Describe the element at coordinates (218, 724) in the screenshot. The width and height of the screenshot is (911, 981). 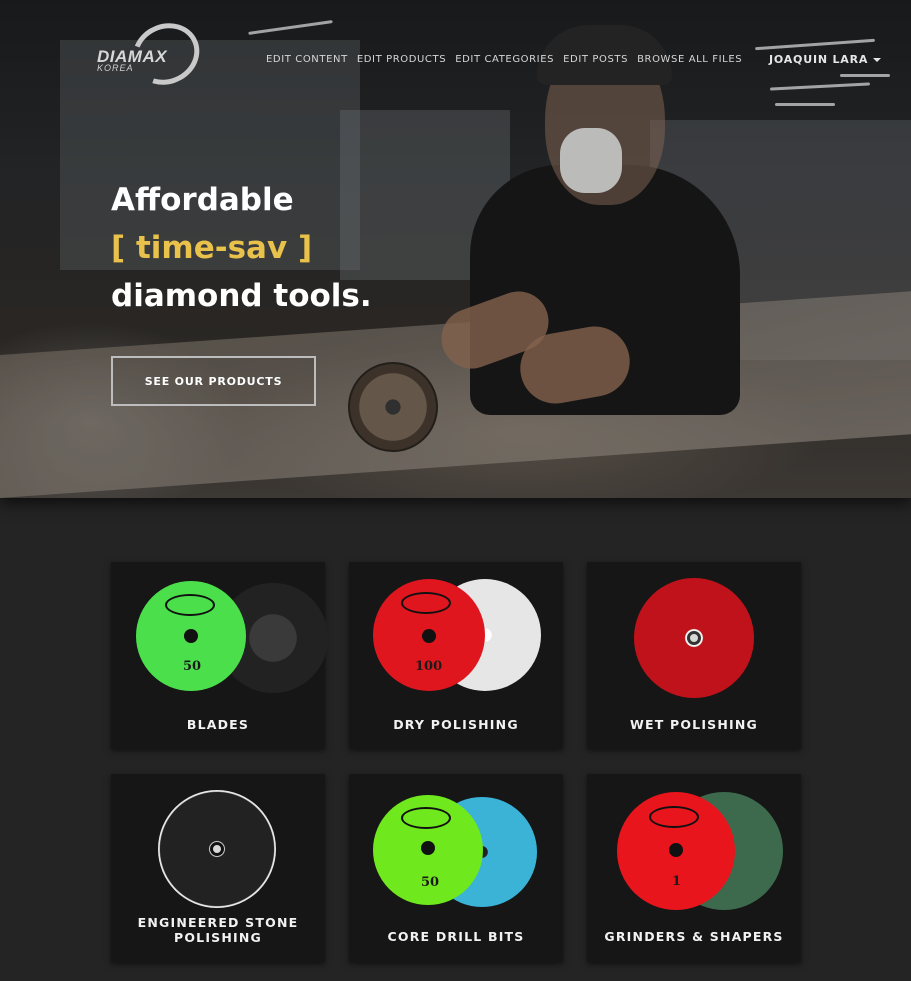
I see `category-label: BLADES` at that location.